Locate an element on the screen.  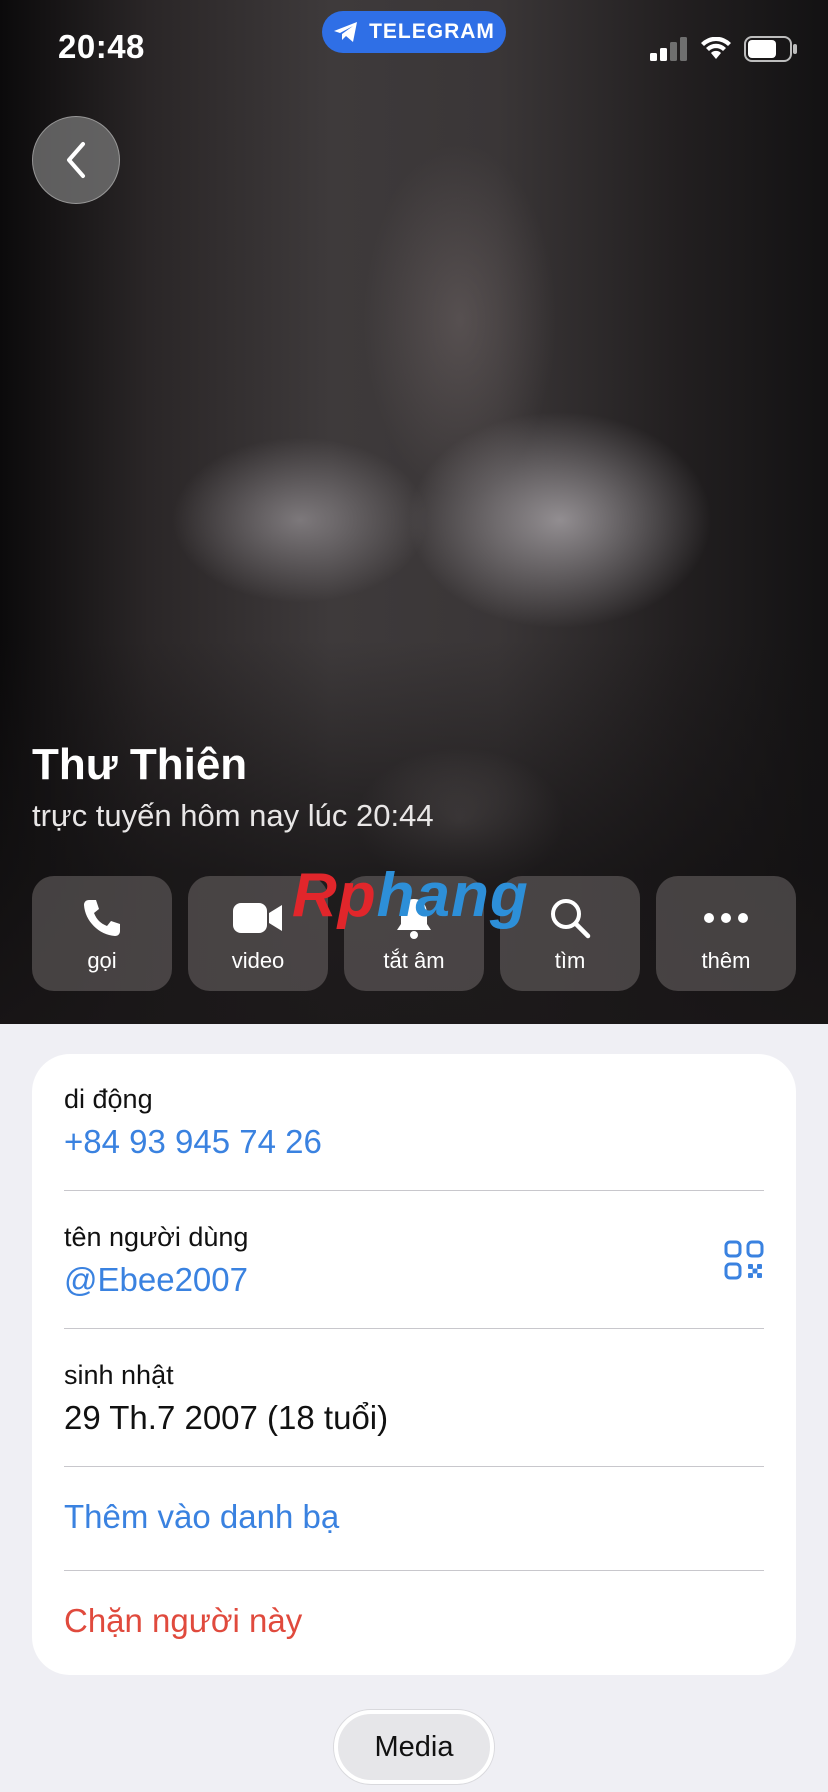
action-bar: gọi video tắt âm tìm thêm is located at coordinates (414, 933).